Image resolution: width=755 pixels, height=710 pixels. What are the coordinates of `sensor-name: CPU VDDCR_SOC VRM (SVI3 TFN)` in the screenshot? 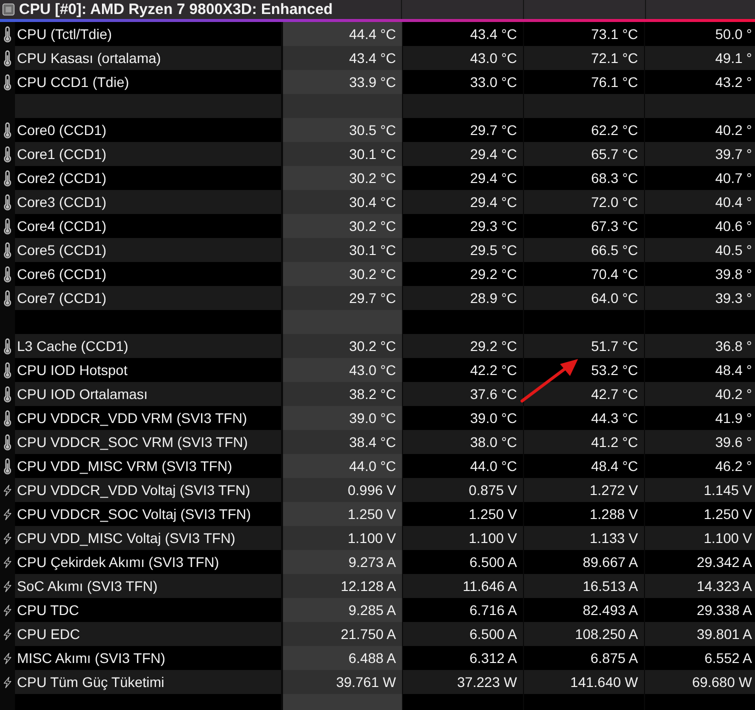 It's located at (148, 442).